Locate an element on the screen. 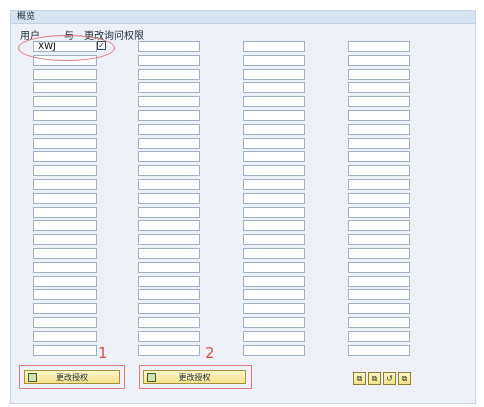  user-field-col4-row18 is located at coordinates (379, 281).